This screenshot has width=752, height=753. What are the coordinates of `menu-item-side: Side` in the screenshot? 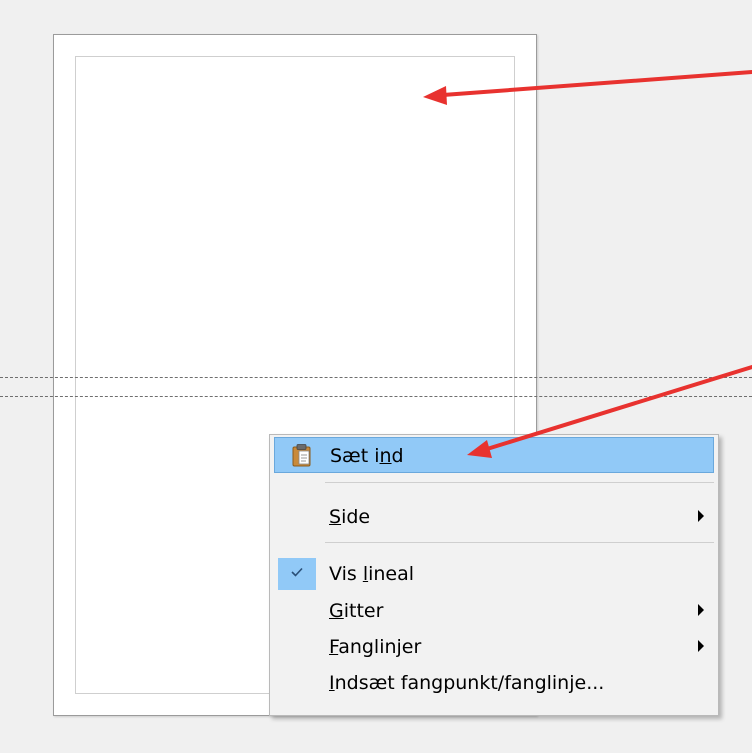 It's located at (494, 517).